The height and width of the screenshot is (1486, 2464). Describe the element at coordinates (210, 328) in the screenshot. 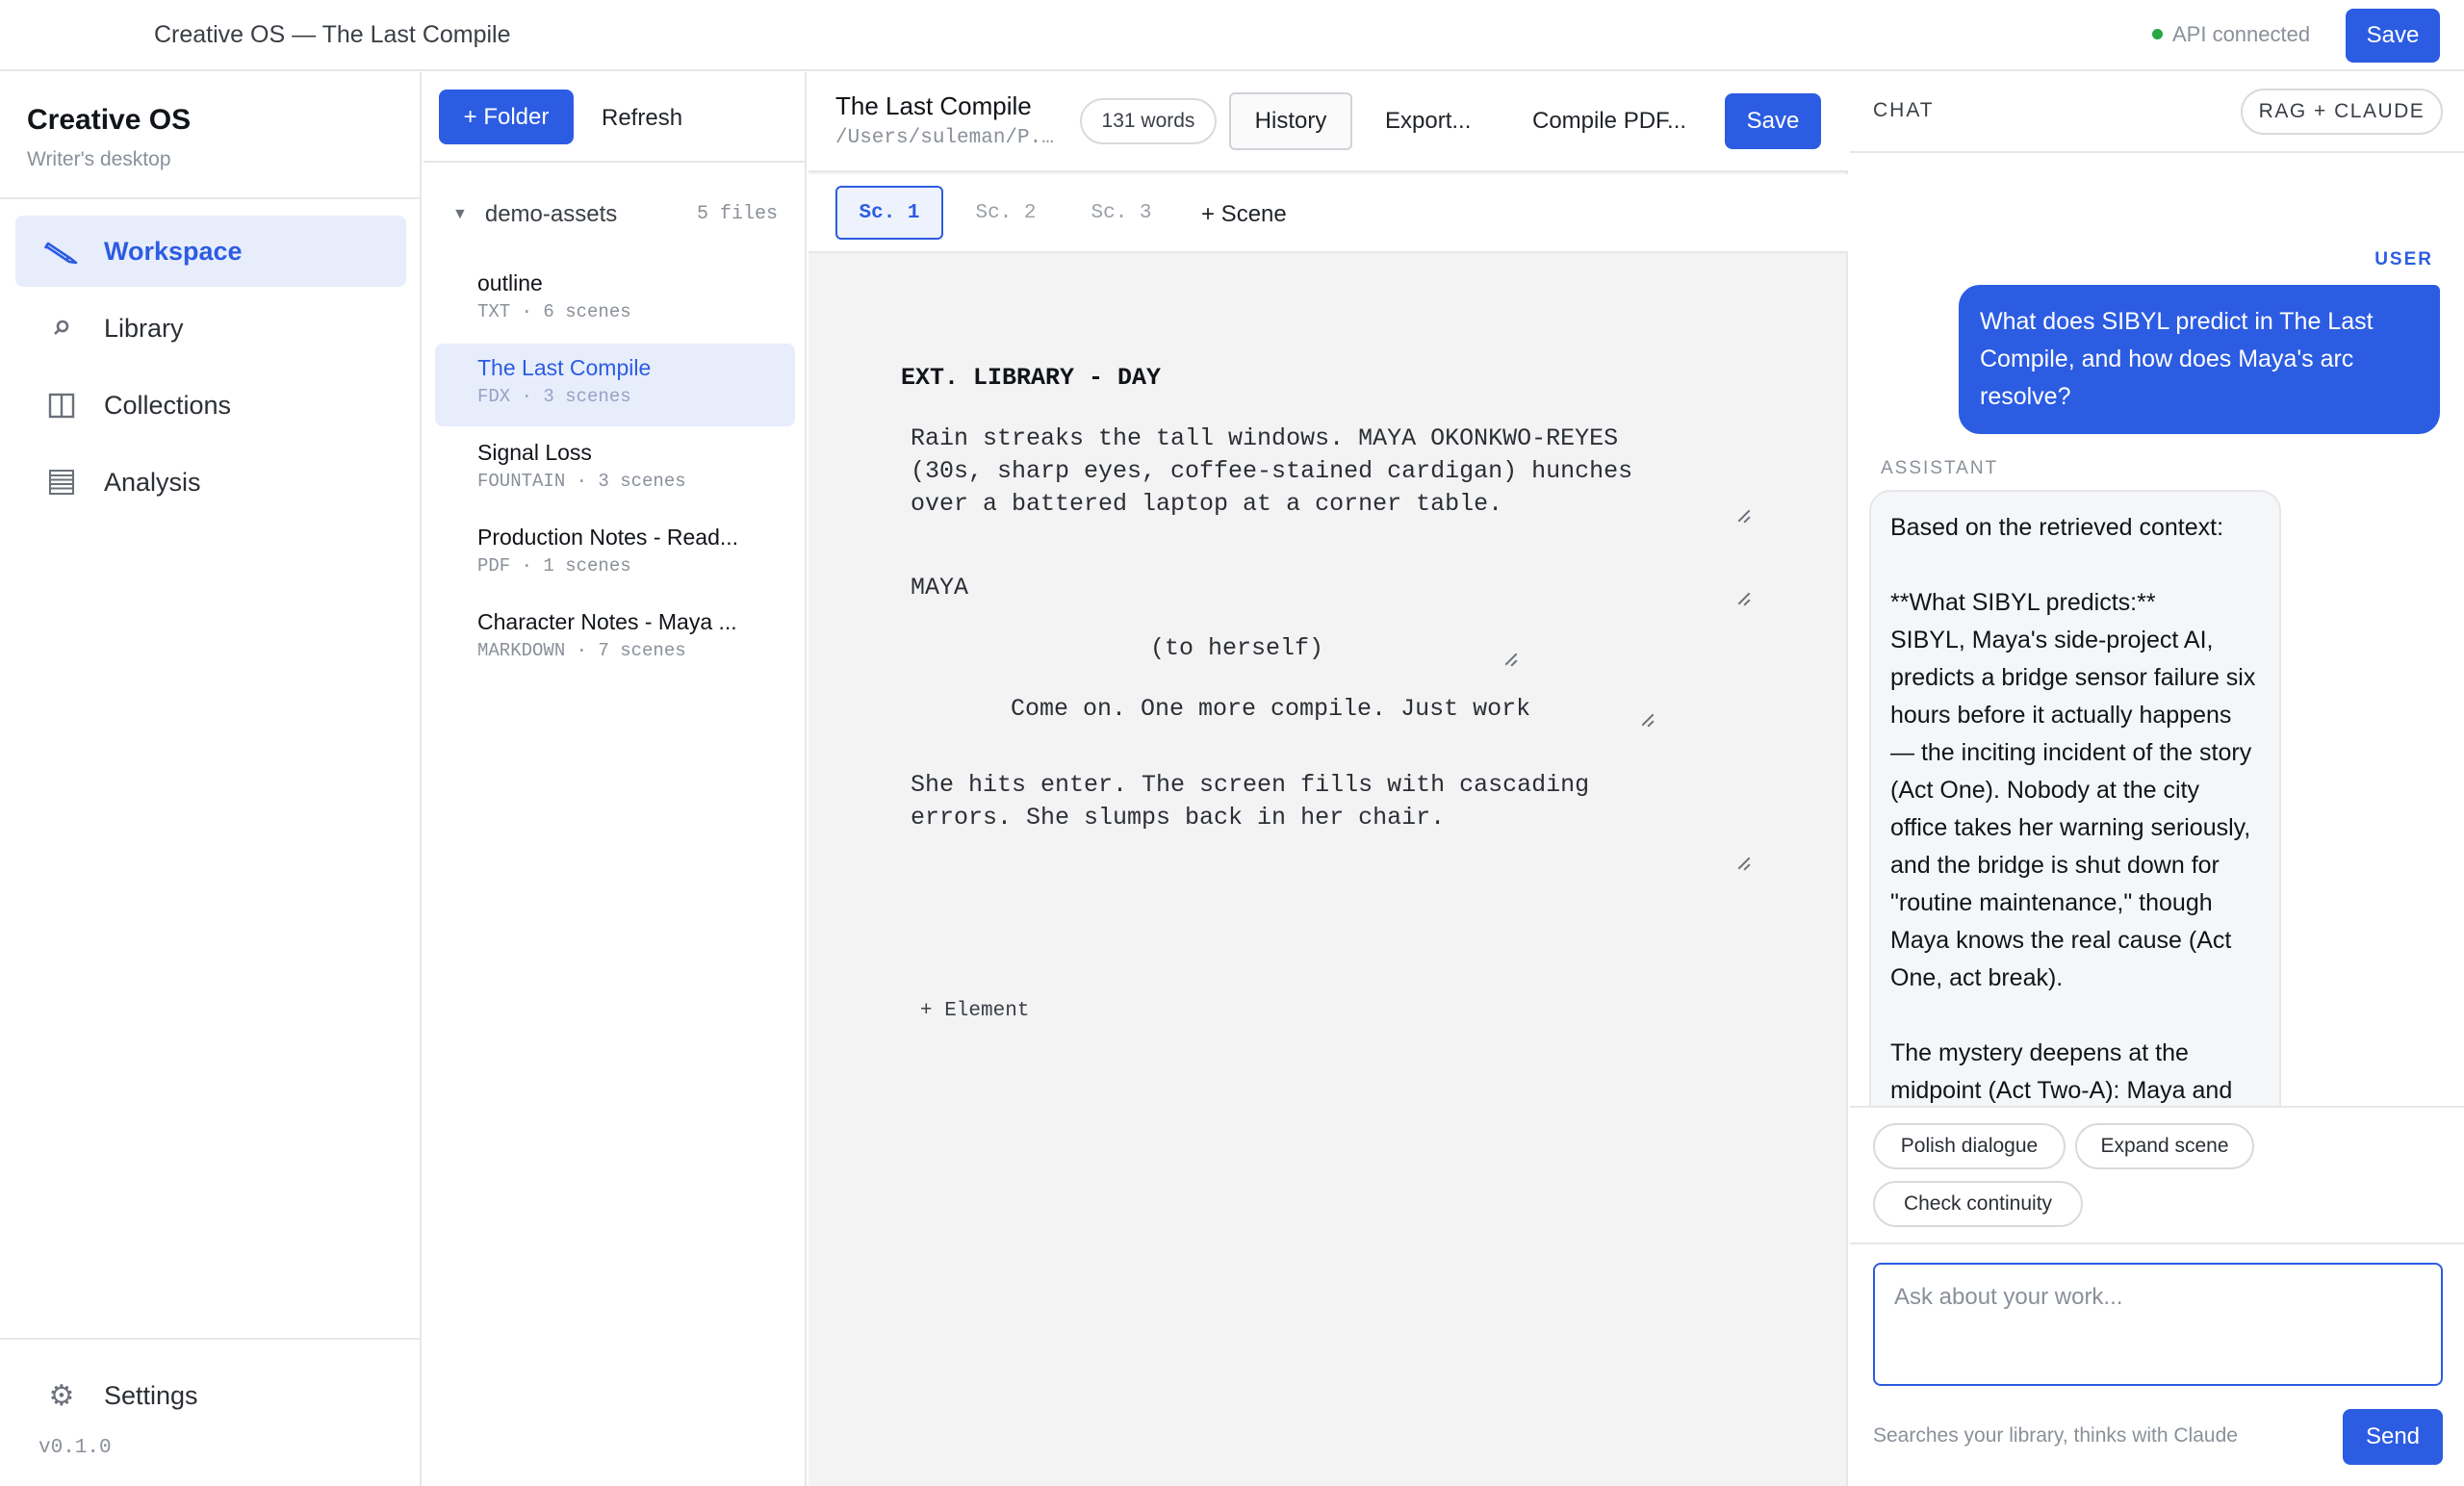

I see `sidebar-item-library: Library` at that location.